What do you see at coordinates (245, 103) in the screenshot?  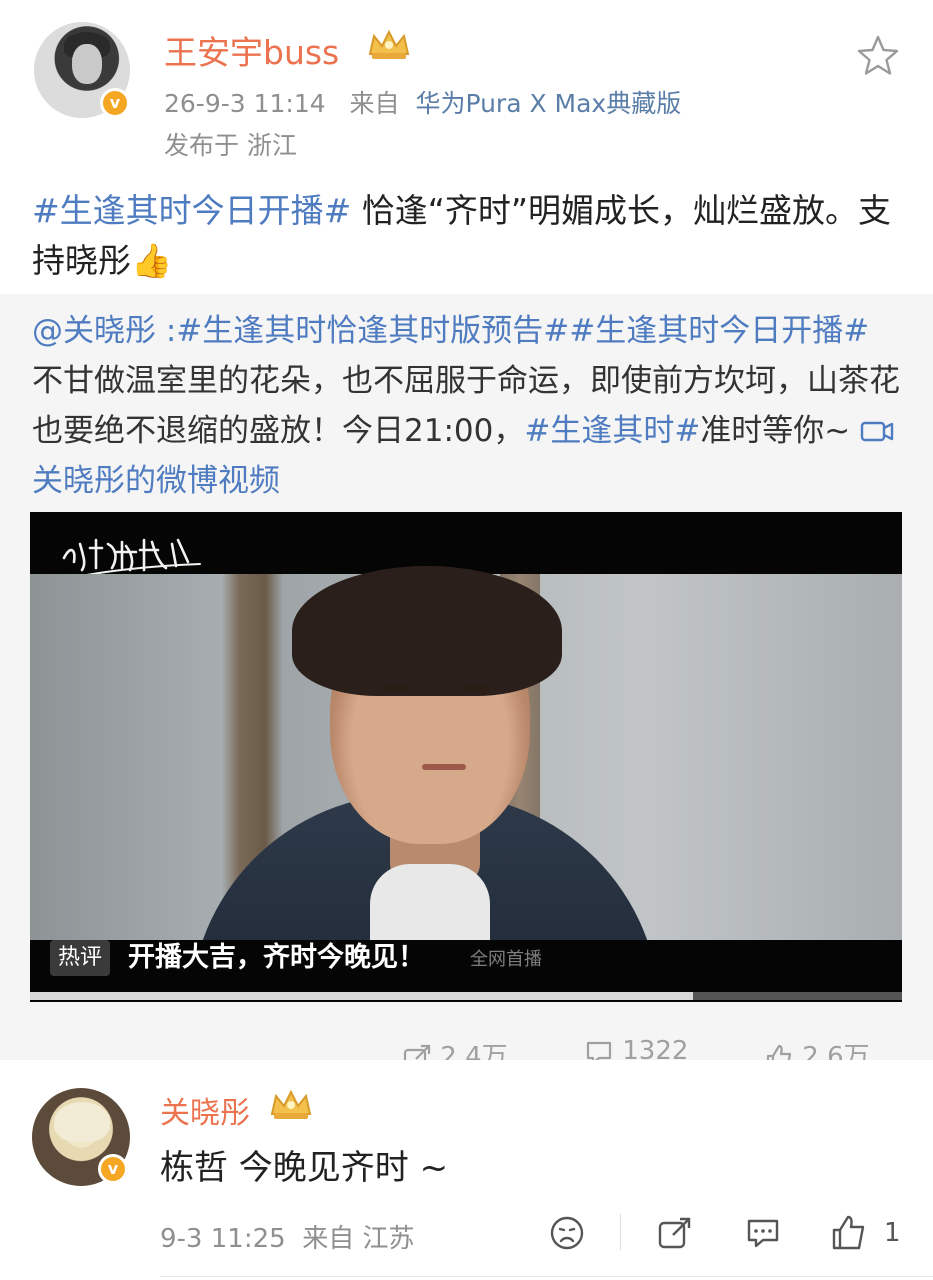 I see `post-timestamp: 26-9-3 11:14` at bounding box center [245, 103].